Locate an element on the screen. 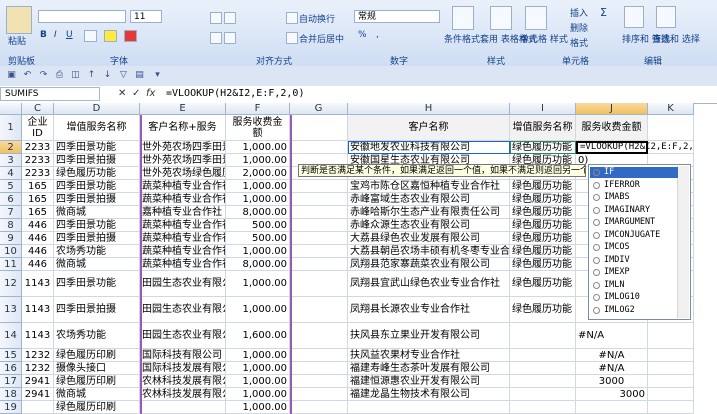  wrap-text-button: 自动换行 is located at coordinates (317, 18).